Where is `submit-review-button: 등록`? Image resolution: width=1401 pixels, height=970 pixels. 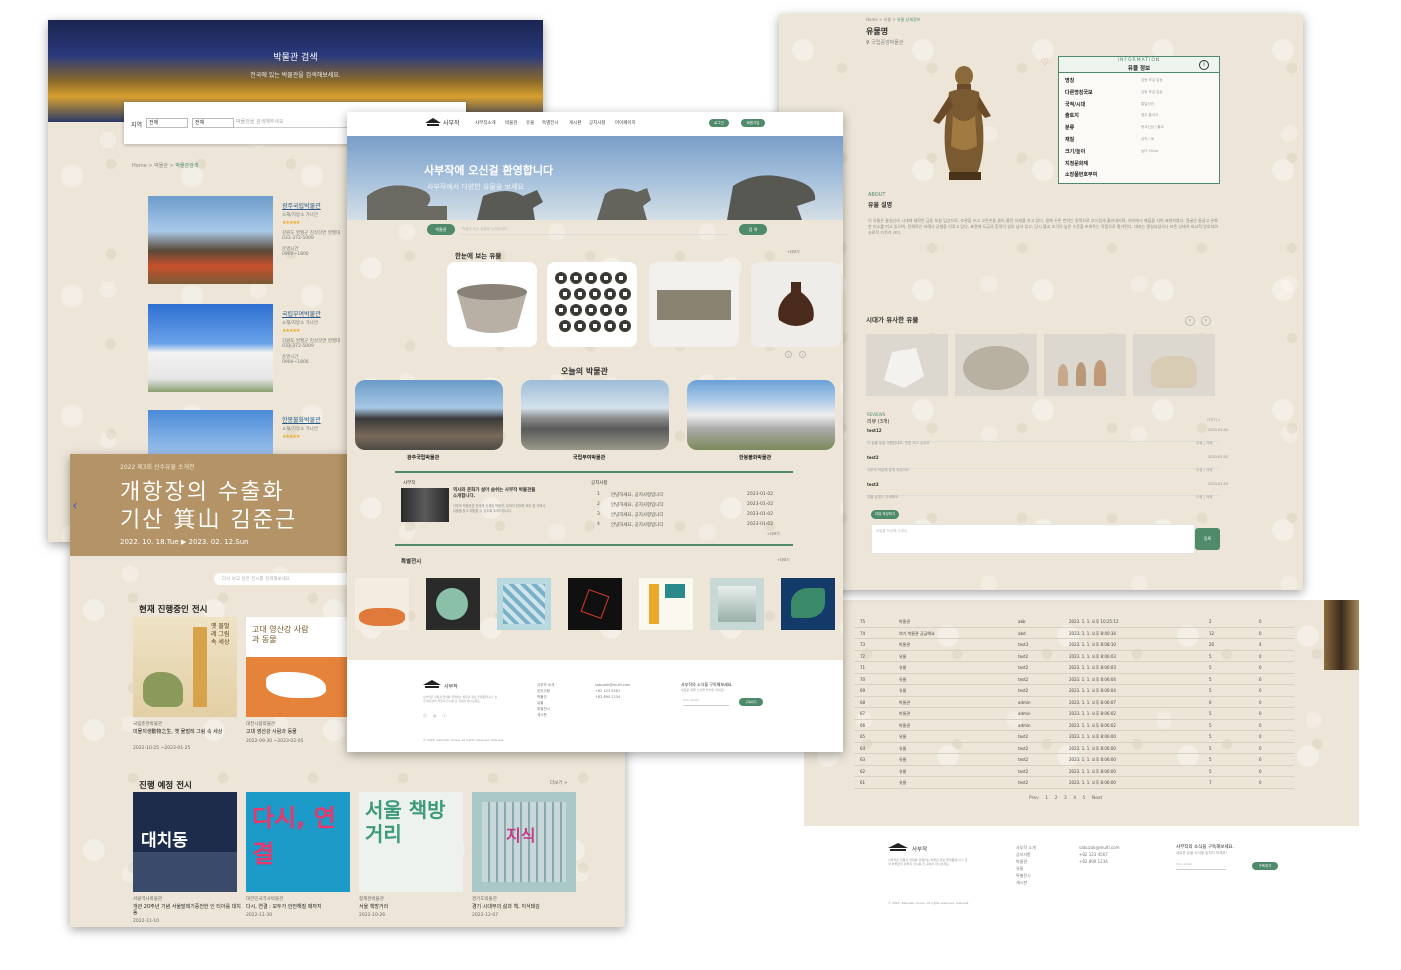 submit-review-button: 등록 is located at coordinates (1207, 539).